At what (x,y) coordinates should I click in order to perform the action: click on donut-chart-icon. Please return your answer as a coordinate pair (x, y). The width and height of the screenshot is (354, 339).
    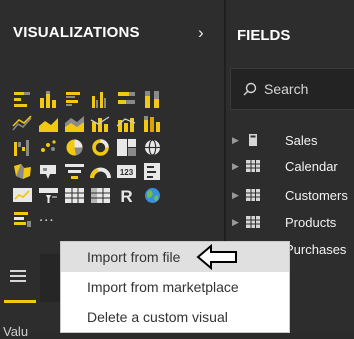
    Looking at the image, I should click on (100, 147).